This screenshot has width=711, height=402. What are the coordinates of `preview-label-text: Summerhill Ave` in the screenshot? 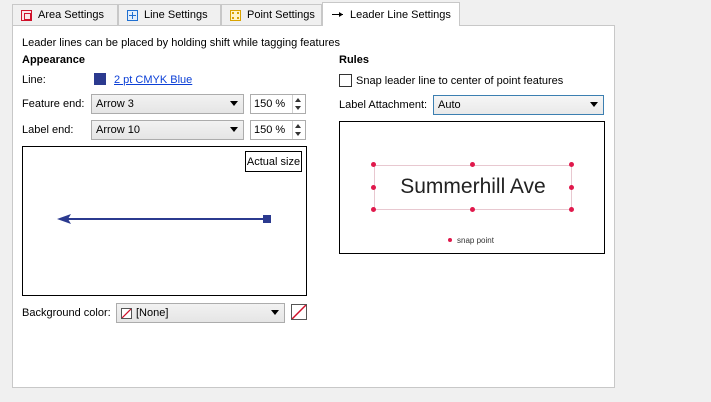 It's located at (473, 186).